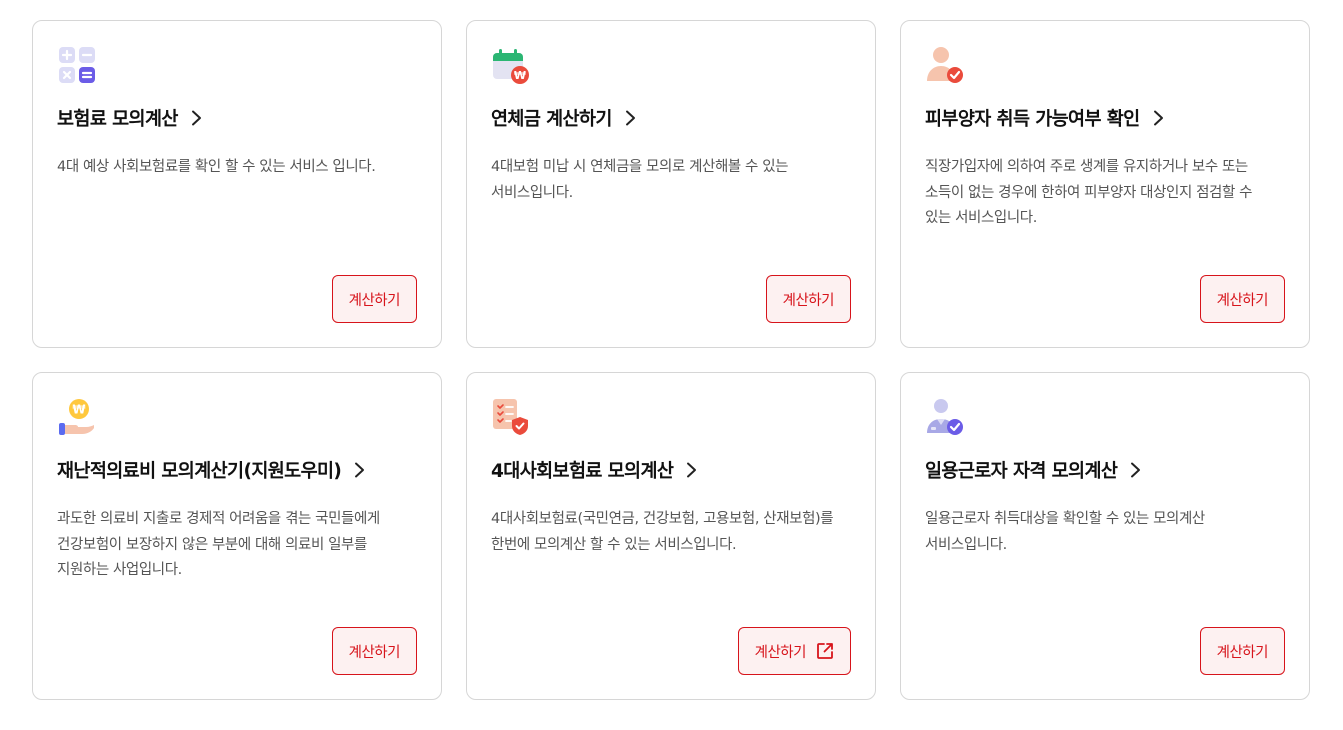 The width and height of the screenshot is (1343, 730). What do you see at coordinates (825, 651) in the screenshot?
I see `external-link-icon` at bounding box center [825, 651].